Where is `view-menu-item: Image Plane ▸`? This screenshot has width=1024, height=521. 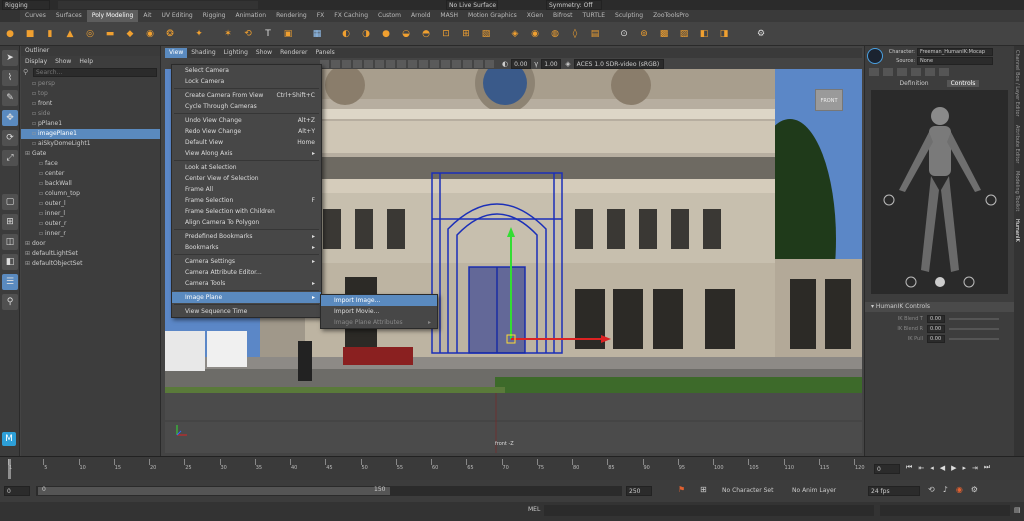
view-menu-item: Image Plane ▸ is located at coordinates (246, 297).